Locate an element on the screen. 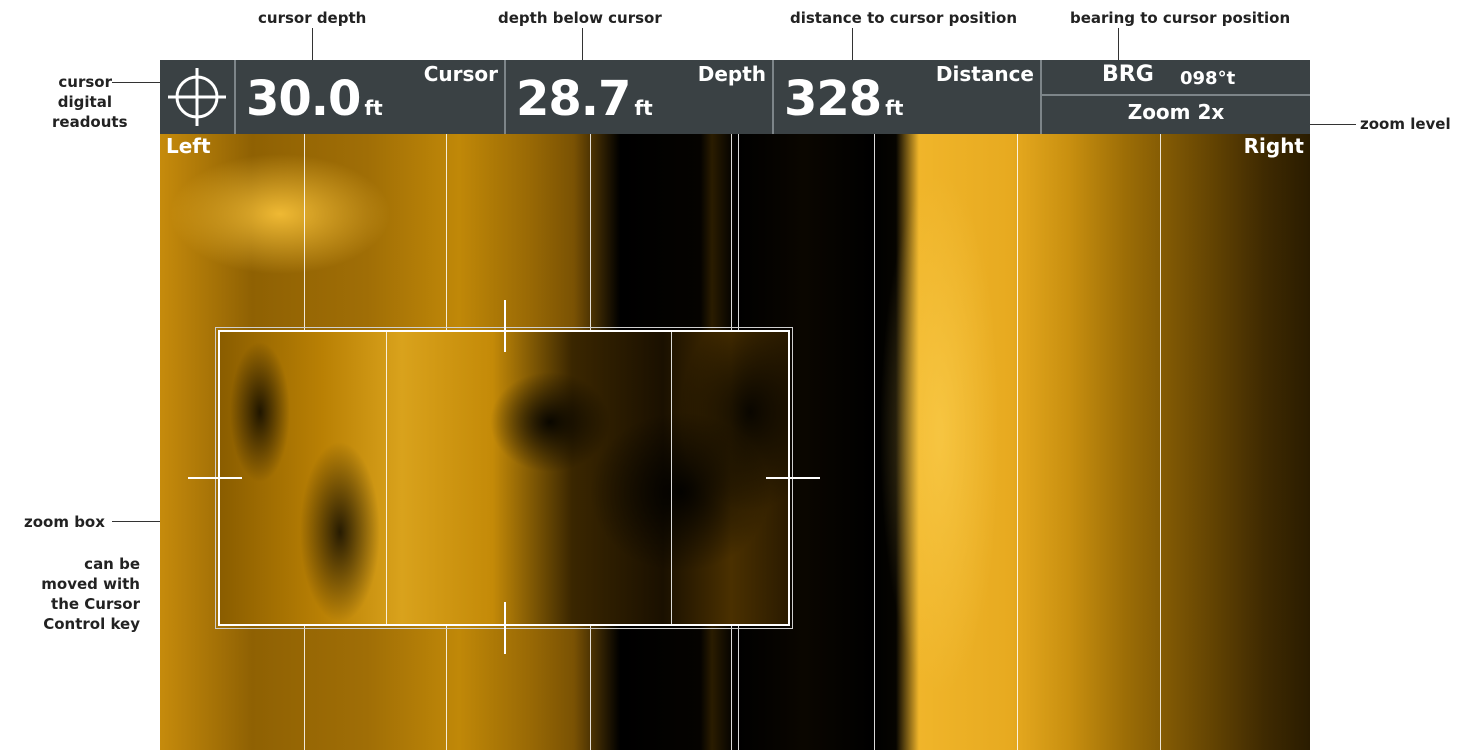  left-label: Left is located at coordinates (188, 146).